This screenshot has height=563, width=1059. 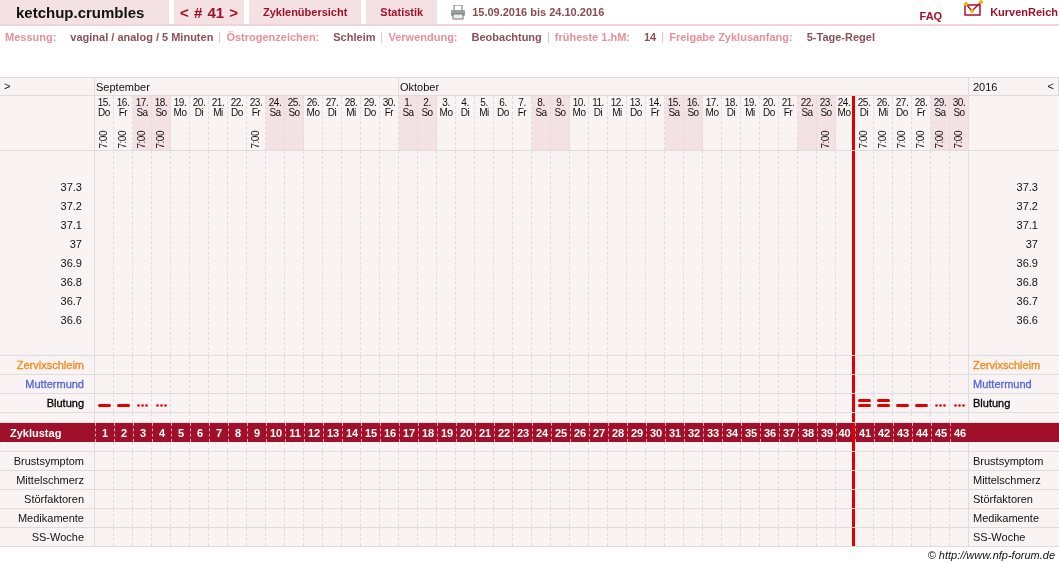 What do you see at coordinates (617, 123) in the screenshot?
I see `day-header: 12. Mi` at bounding box center [617, 123].